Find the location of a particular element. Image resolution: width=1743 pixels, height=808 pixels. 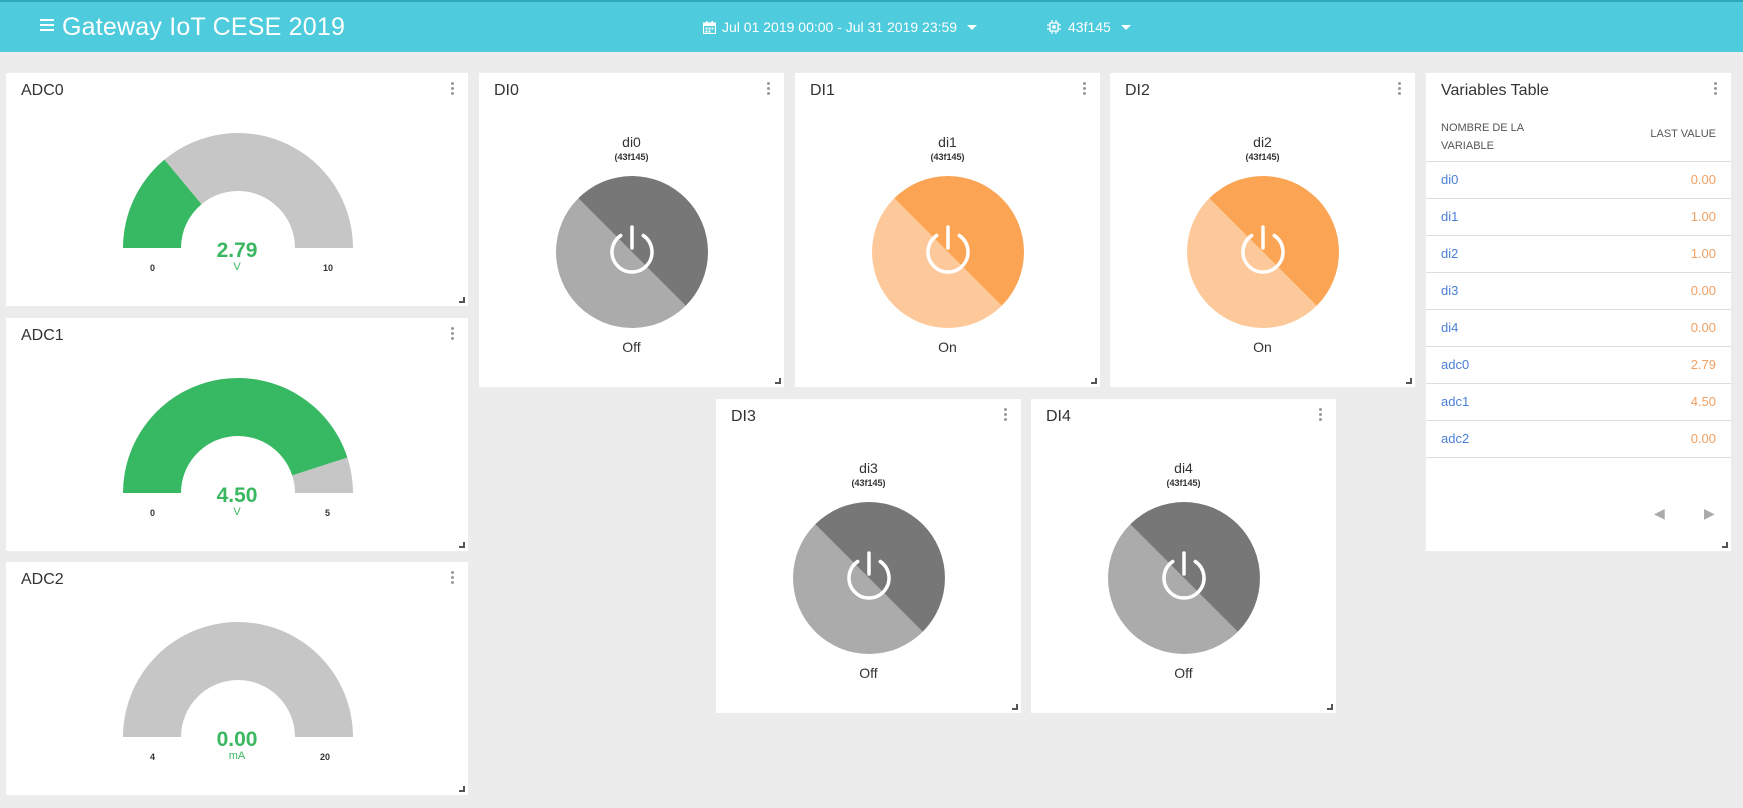

variable-link: di2 is located at coordinates (1449, 253).